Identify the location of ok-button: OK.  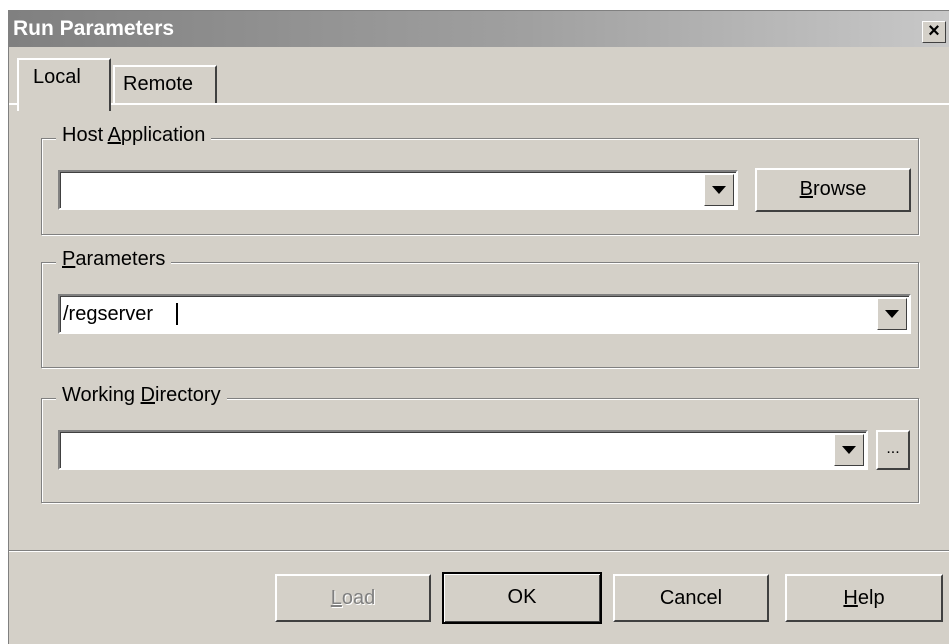
(522, 598).